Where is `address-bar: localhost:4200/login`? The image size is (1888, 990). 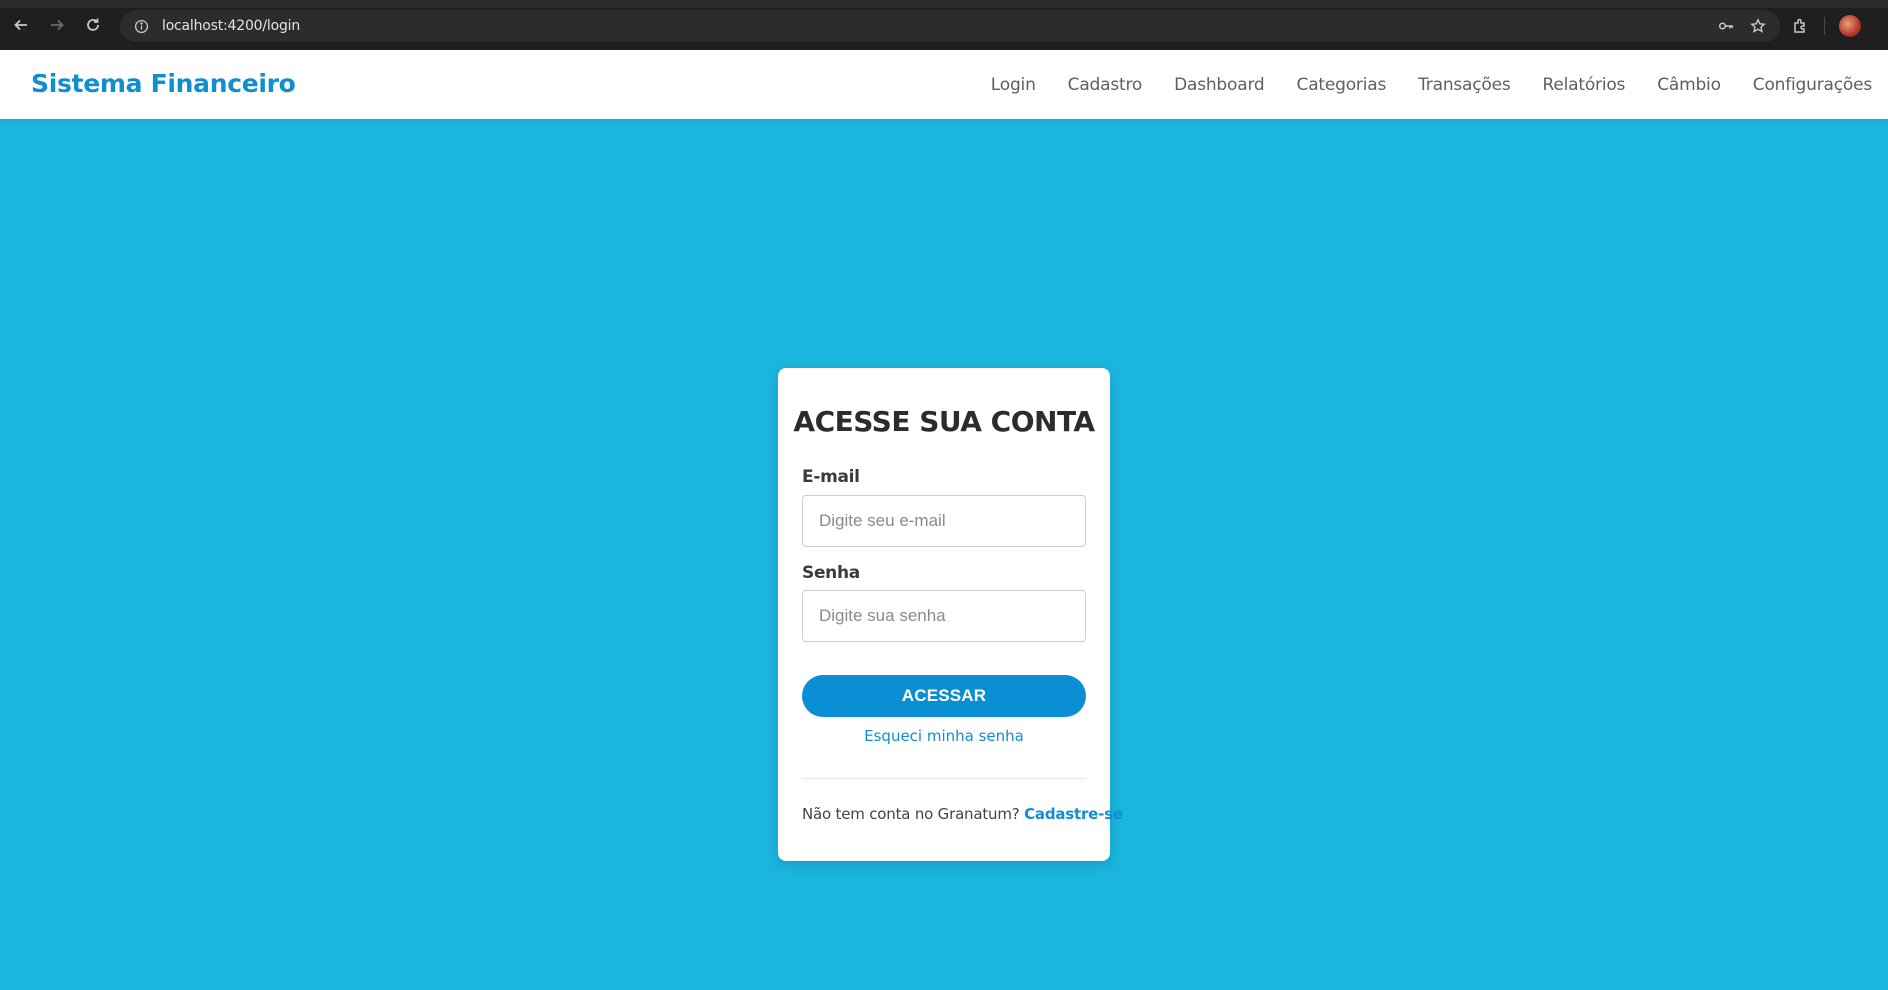
address-bar: localhost:4200/login is located at coordinates (950, 26).